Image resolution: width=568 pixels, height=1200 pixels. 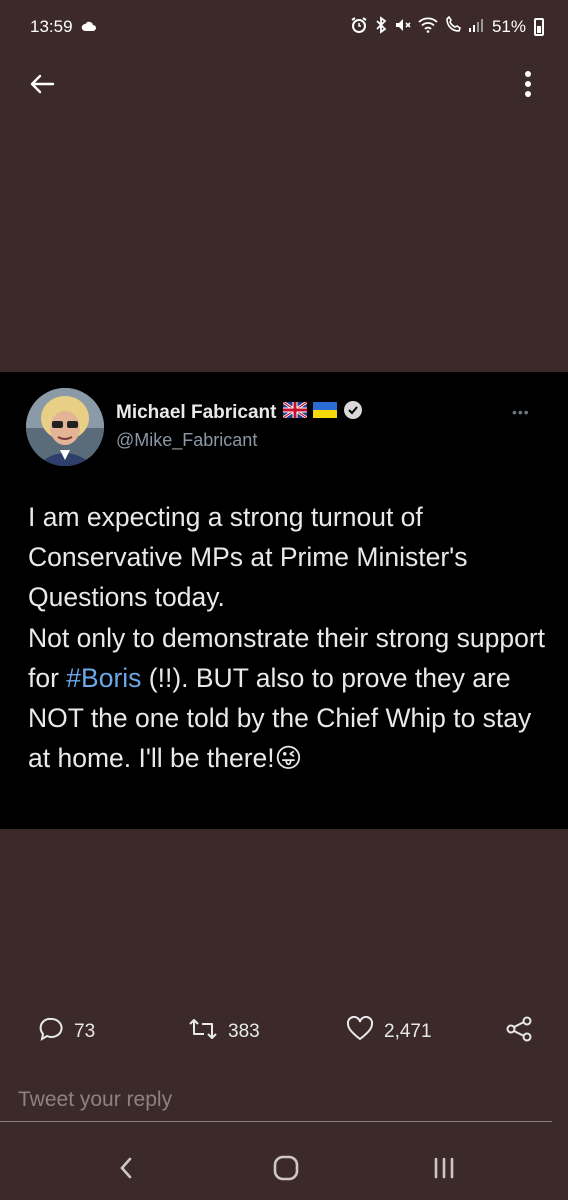 What do you see at coordinates (359, 27) in the screenshot?
I see `alarm-icon` at bounding box center [359, 27].